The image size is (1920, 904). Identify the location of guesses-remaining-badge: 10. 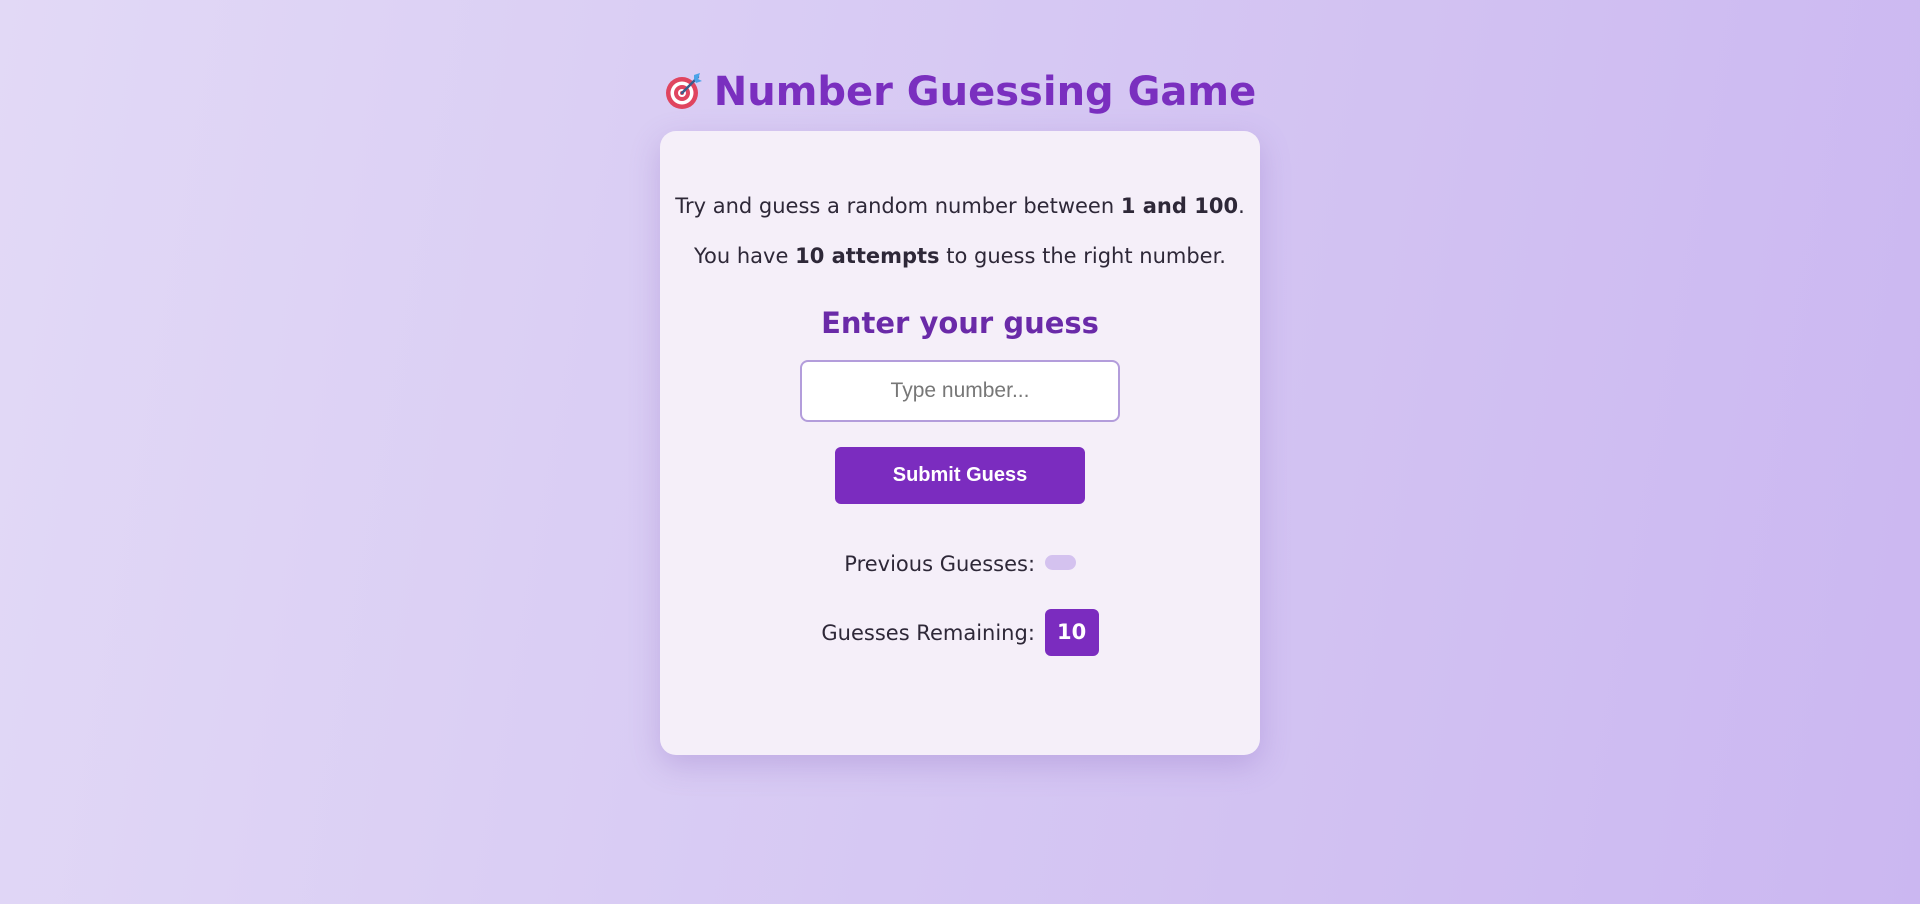
(1071, 632).